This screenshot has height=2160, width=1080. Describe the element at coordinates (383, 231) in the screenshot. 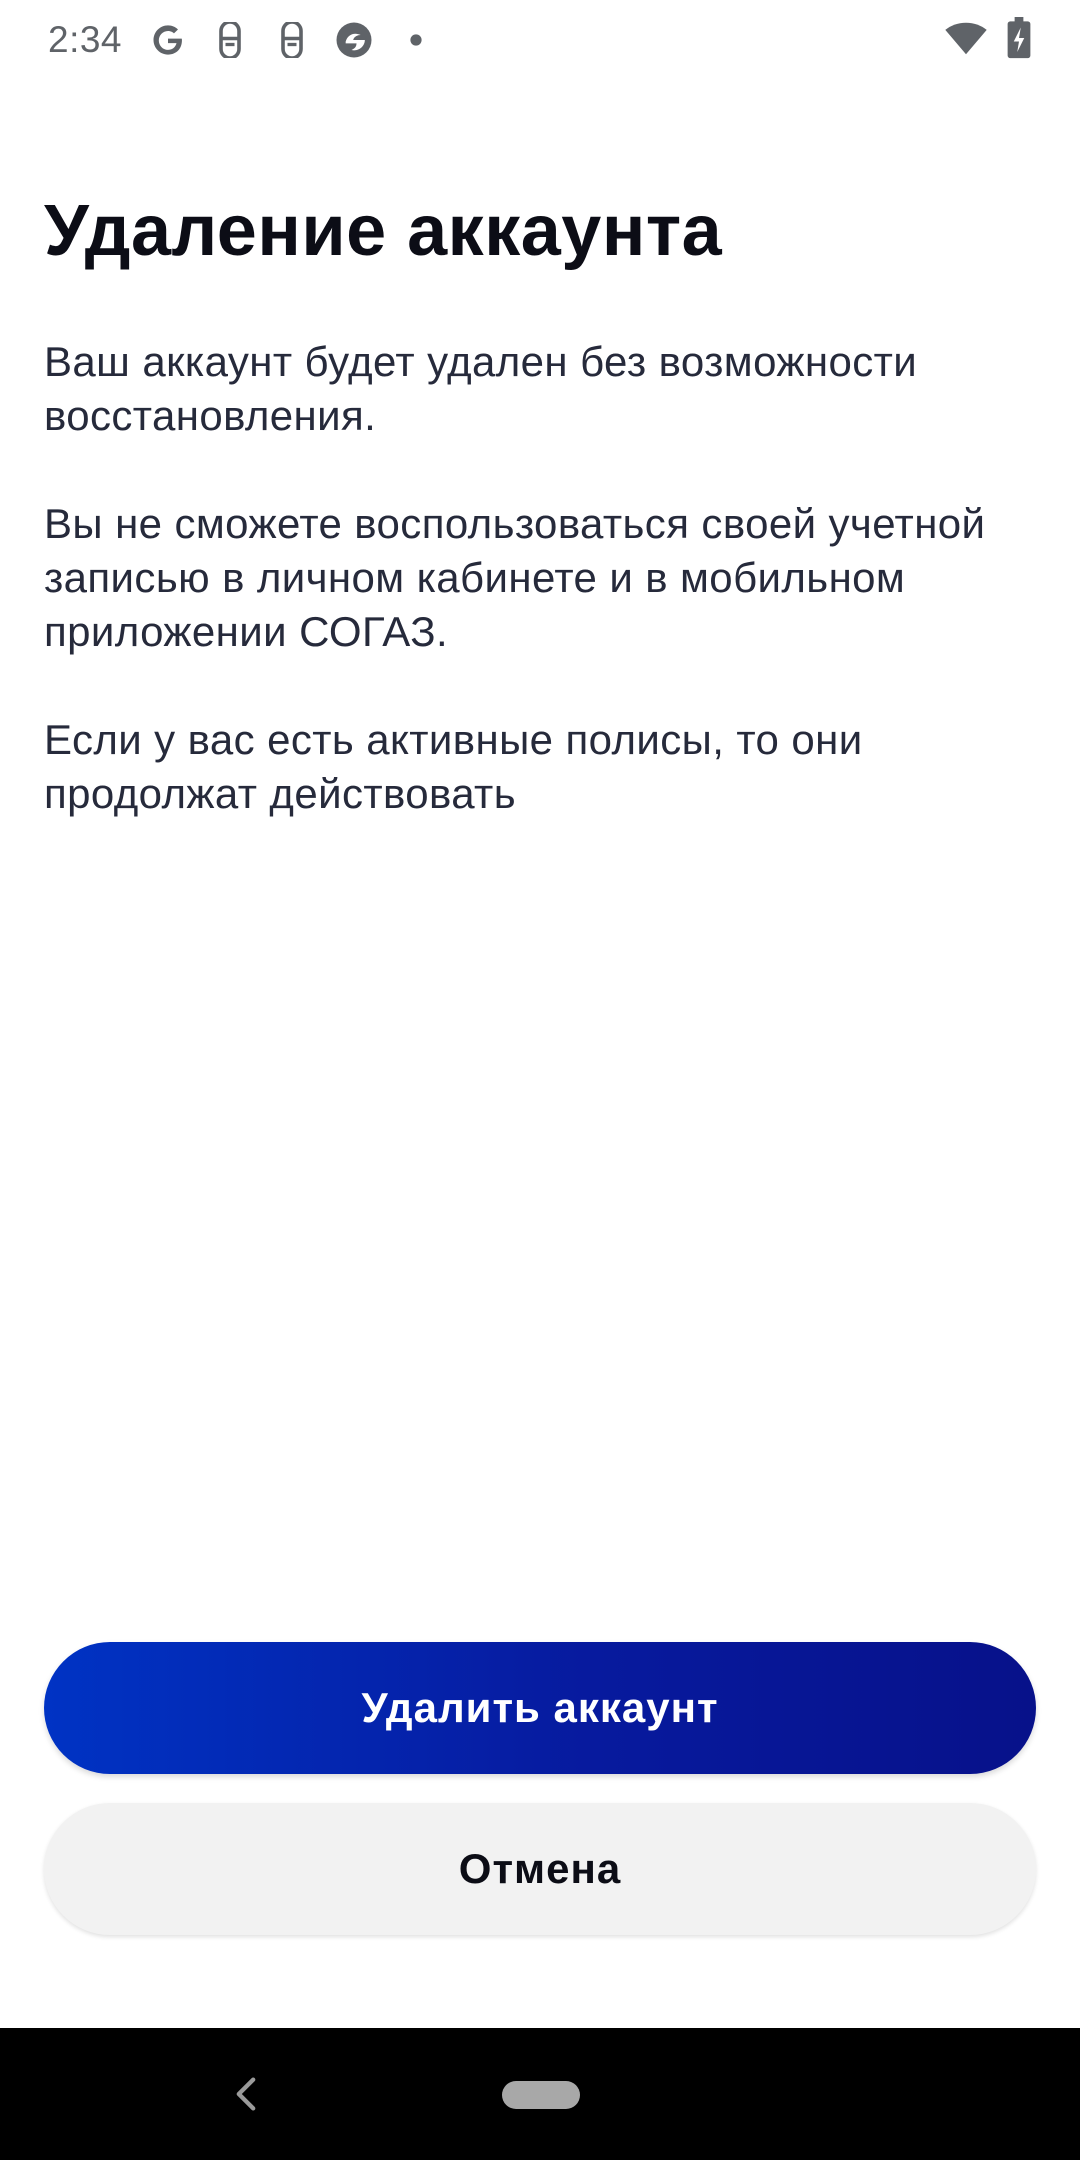

I see `page-title: Удаление аккаунта` at that location.